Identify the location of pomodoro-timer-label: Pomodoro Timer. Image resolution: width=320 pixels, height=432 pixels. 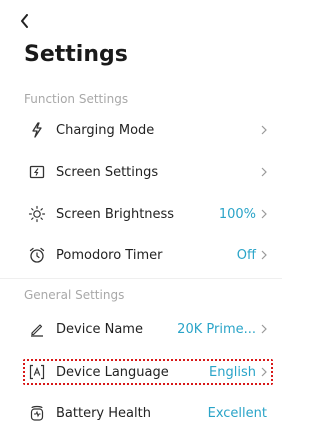
(109, 255).